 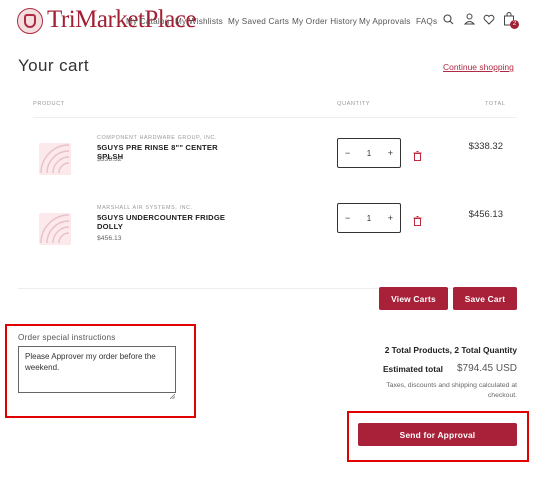 I want to click on nav-my-saved-carts: My Saved Carts, so click(x=258, y=21).